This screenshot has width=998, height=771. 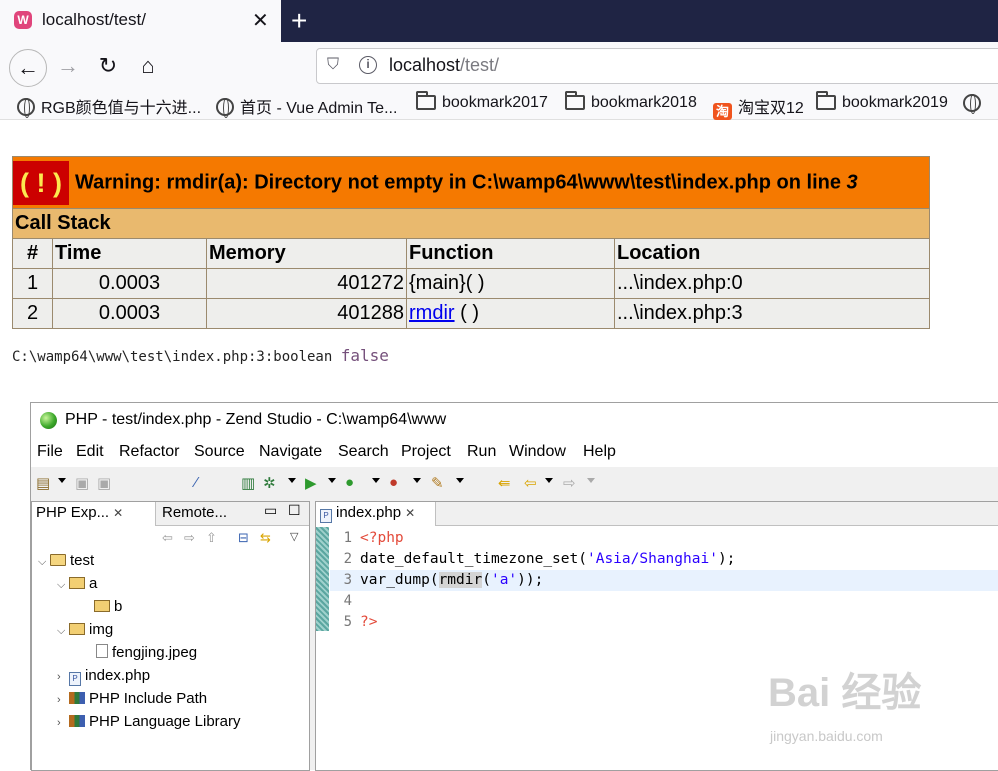 What do you see at coordinates (82, 483) in the screenshot?
I see `save-icon: ▣` at bounding box center [82, 483].